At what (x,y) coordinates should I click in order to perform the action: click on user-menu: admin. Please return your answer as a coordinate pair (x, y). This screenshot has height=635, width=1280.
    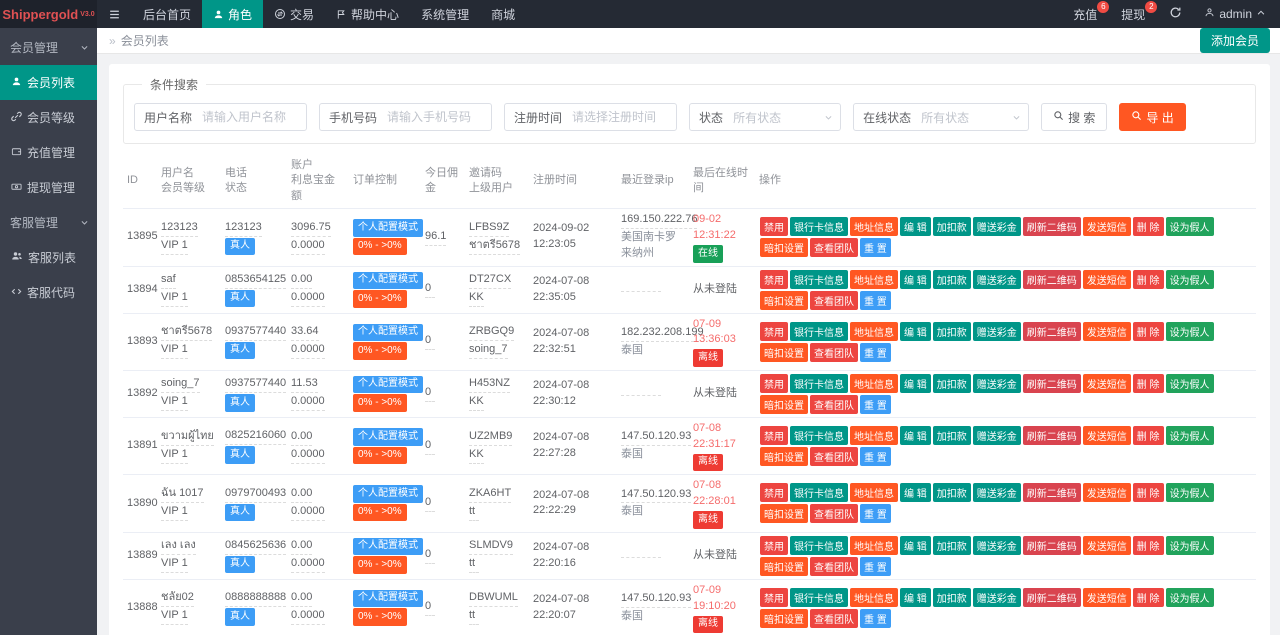
    Looking at the image, I should click on (1237, 14).